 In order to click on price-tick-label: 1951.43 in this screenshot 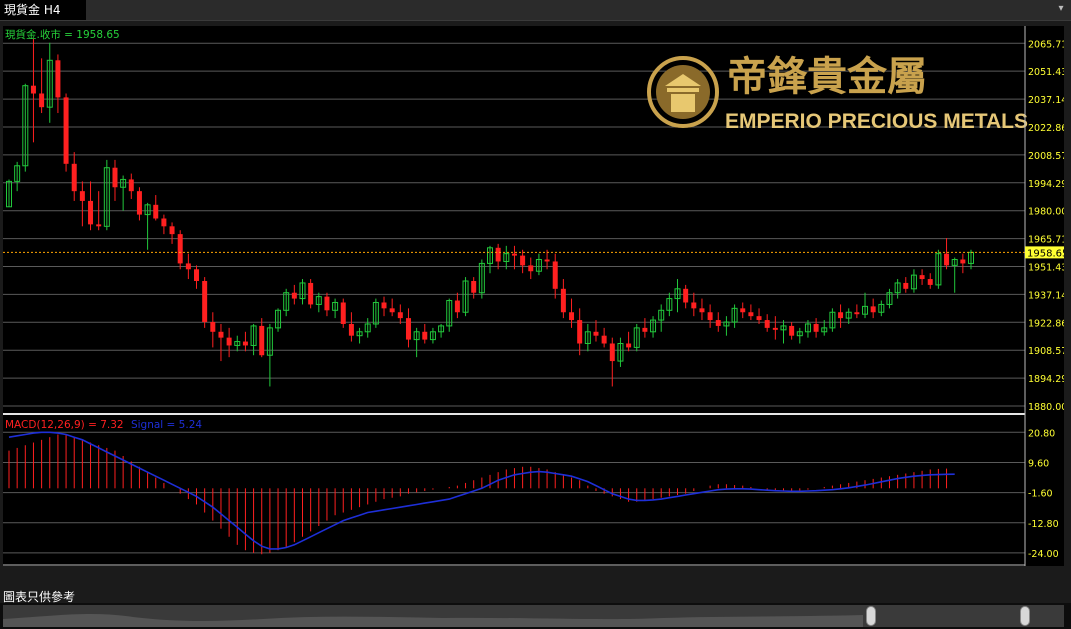, I will do `click(1046, 267)`.